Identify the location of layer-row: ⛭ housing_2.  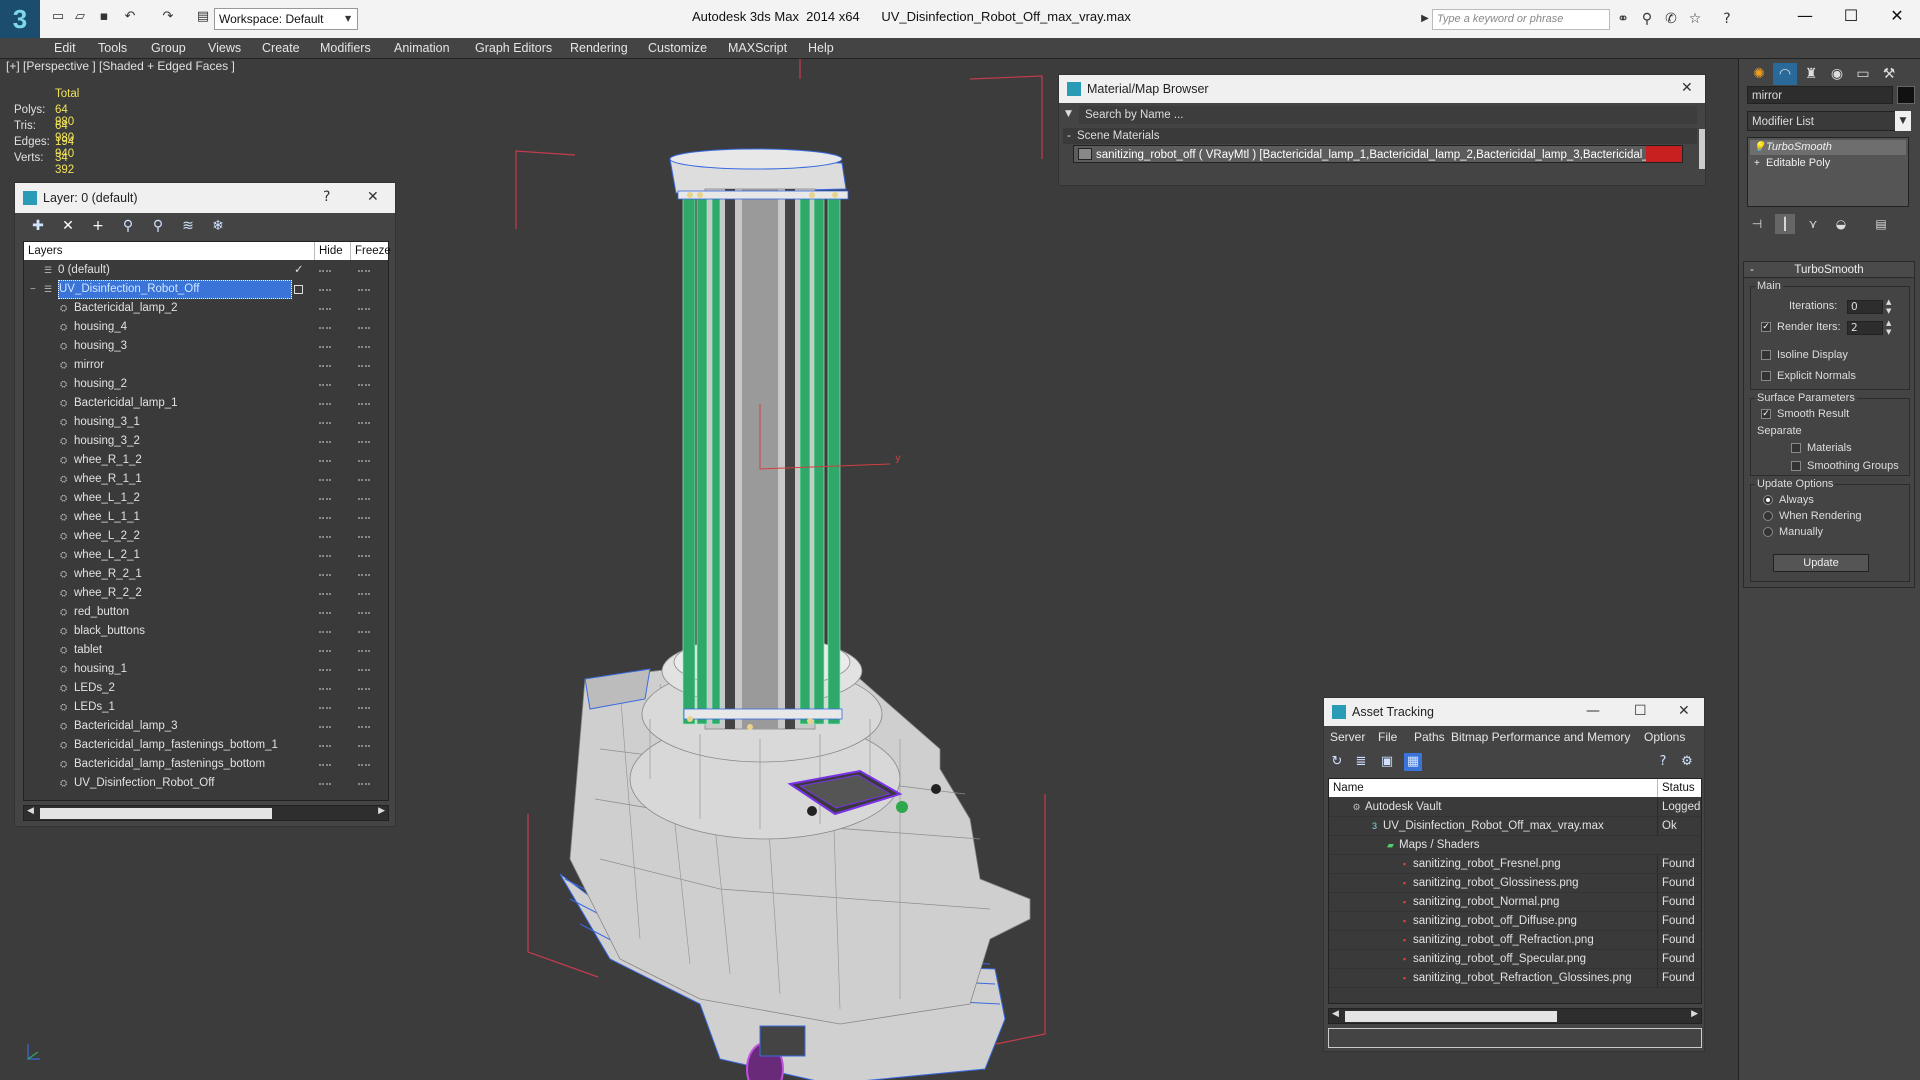
(206, 384).